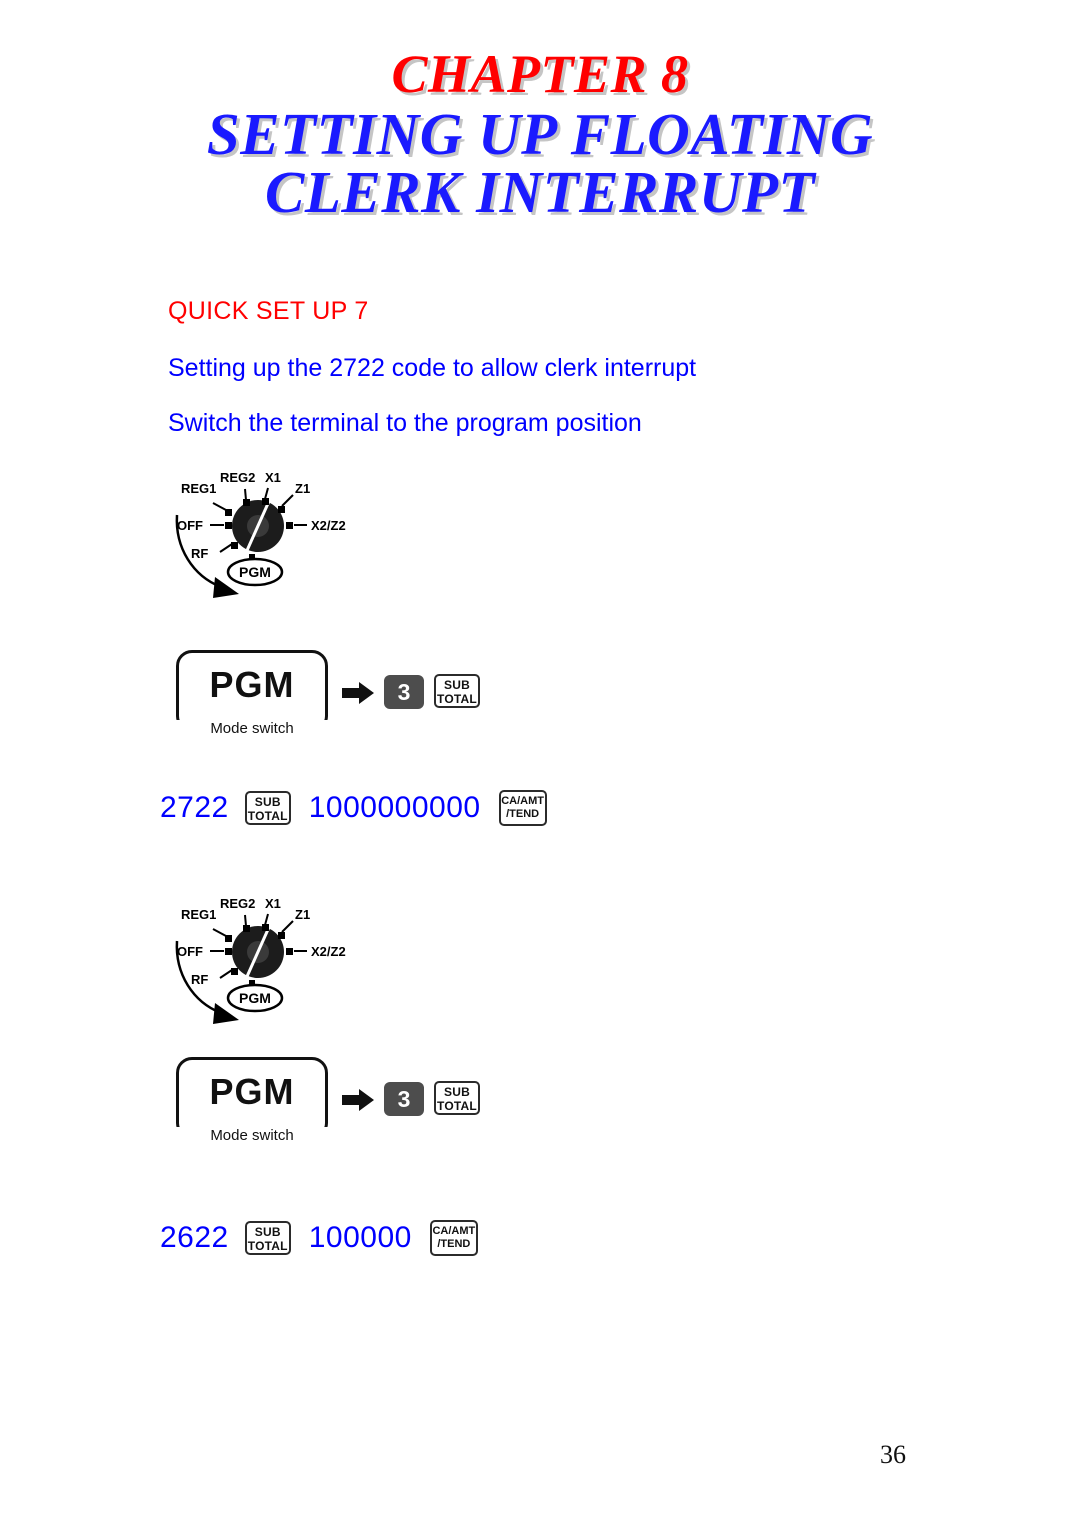  Describe the element at coordinates (893, 1454) in the screenshot. I see `page-number: 36` at that location.